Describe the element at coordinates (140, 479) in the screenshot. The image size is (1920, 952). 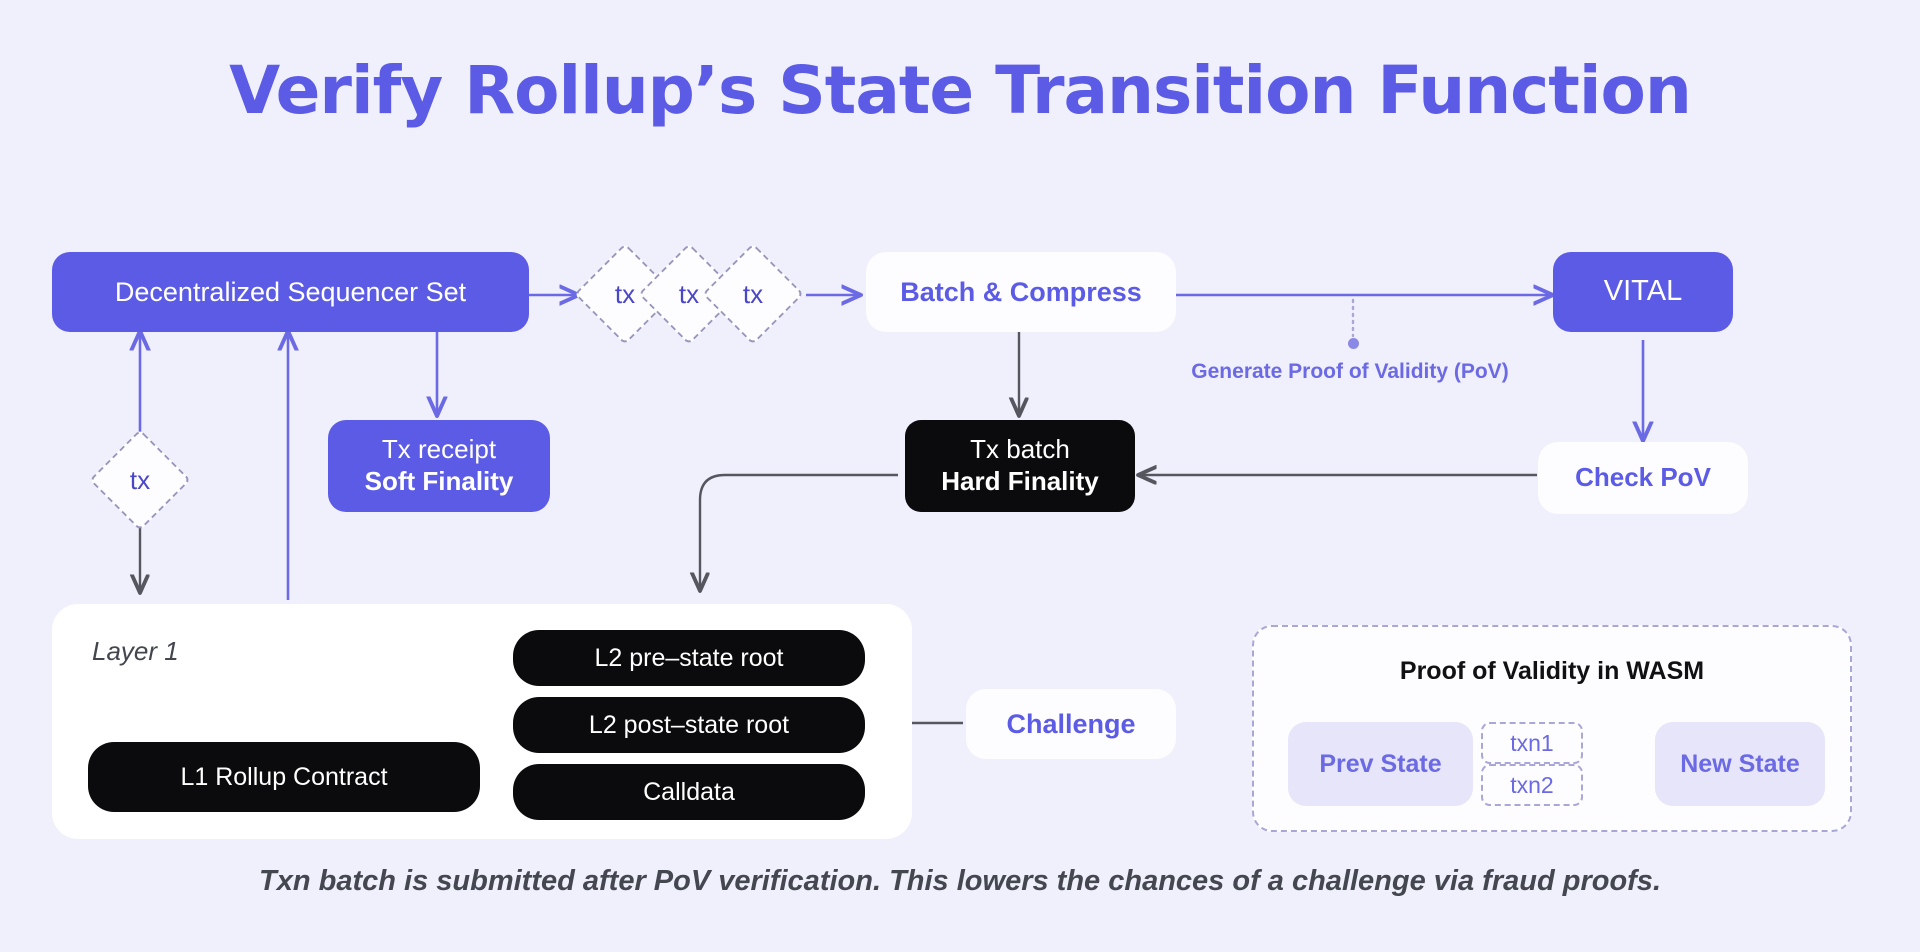
I see `tx-diamond-left-label: tx` at that location.